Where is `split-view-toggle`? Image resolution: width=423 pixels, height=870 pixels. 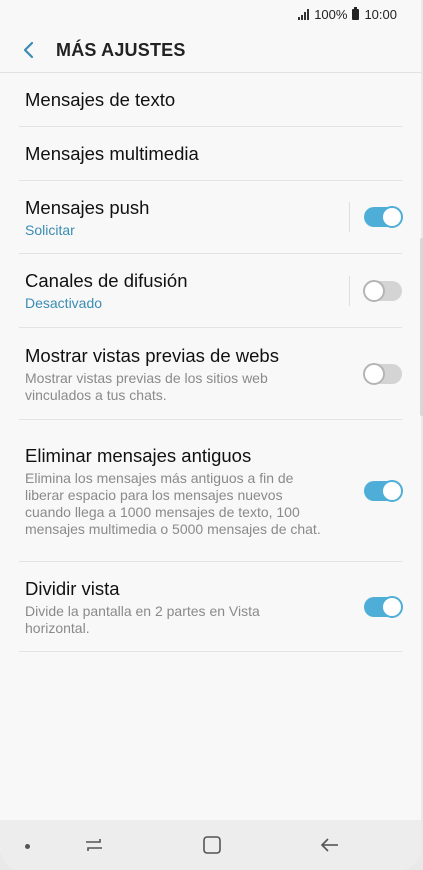
split-view-toggle is located at coordinates (383, 606).